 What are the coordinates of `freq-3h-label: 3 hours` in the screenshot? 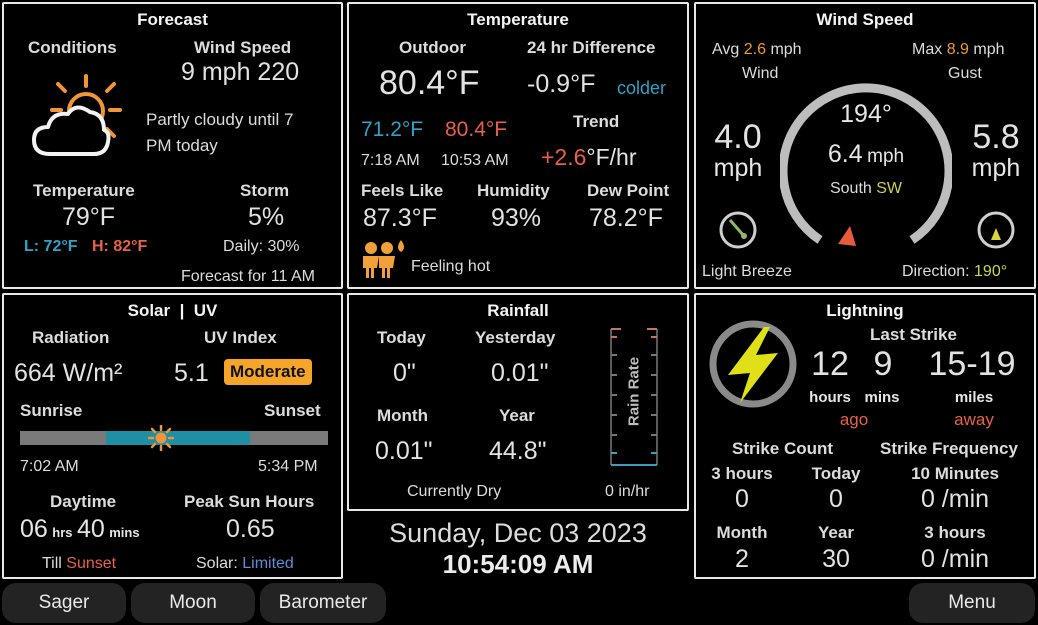 It's located at (955, 532).